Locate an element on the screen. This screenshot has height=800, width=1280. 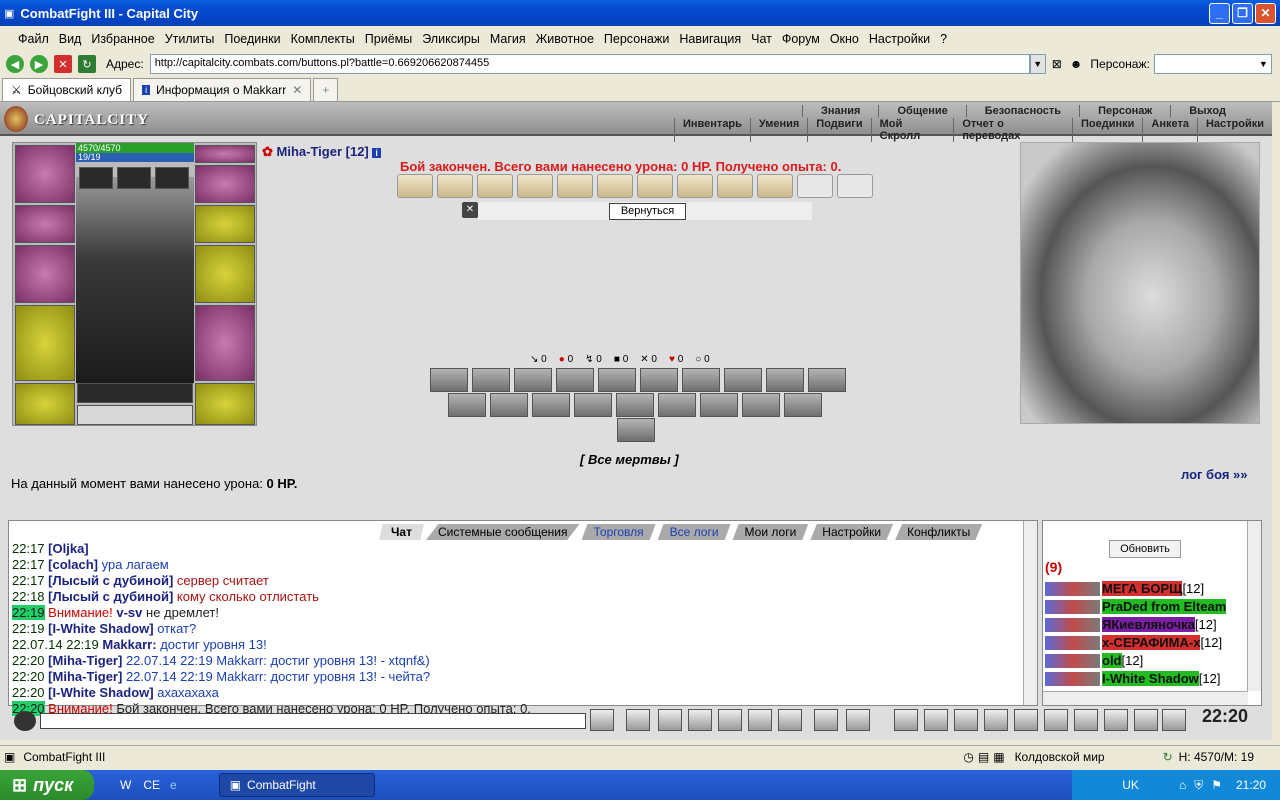
chat-nick: [Лысый с дубиной] is located at coordinates (110, 596).